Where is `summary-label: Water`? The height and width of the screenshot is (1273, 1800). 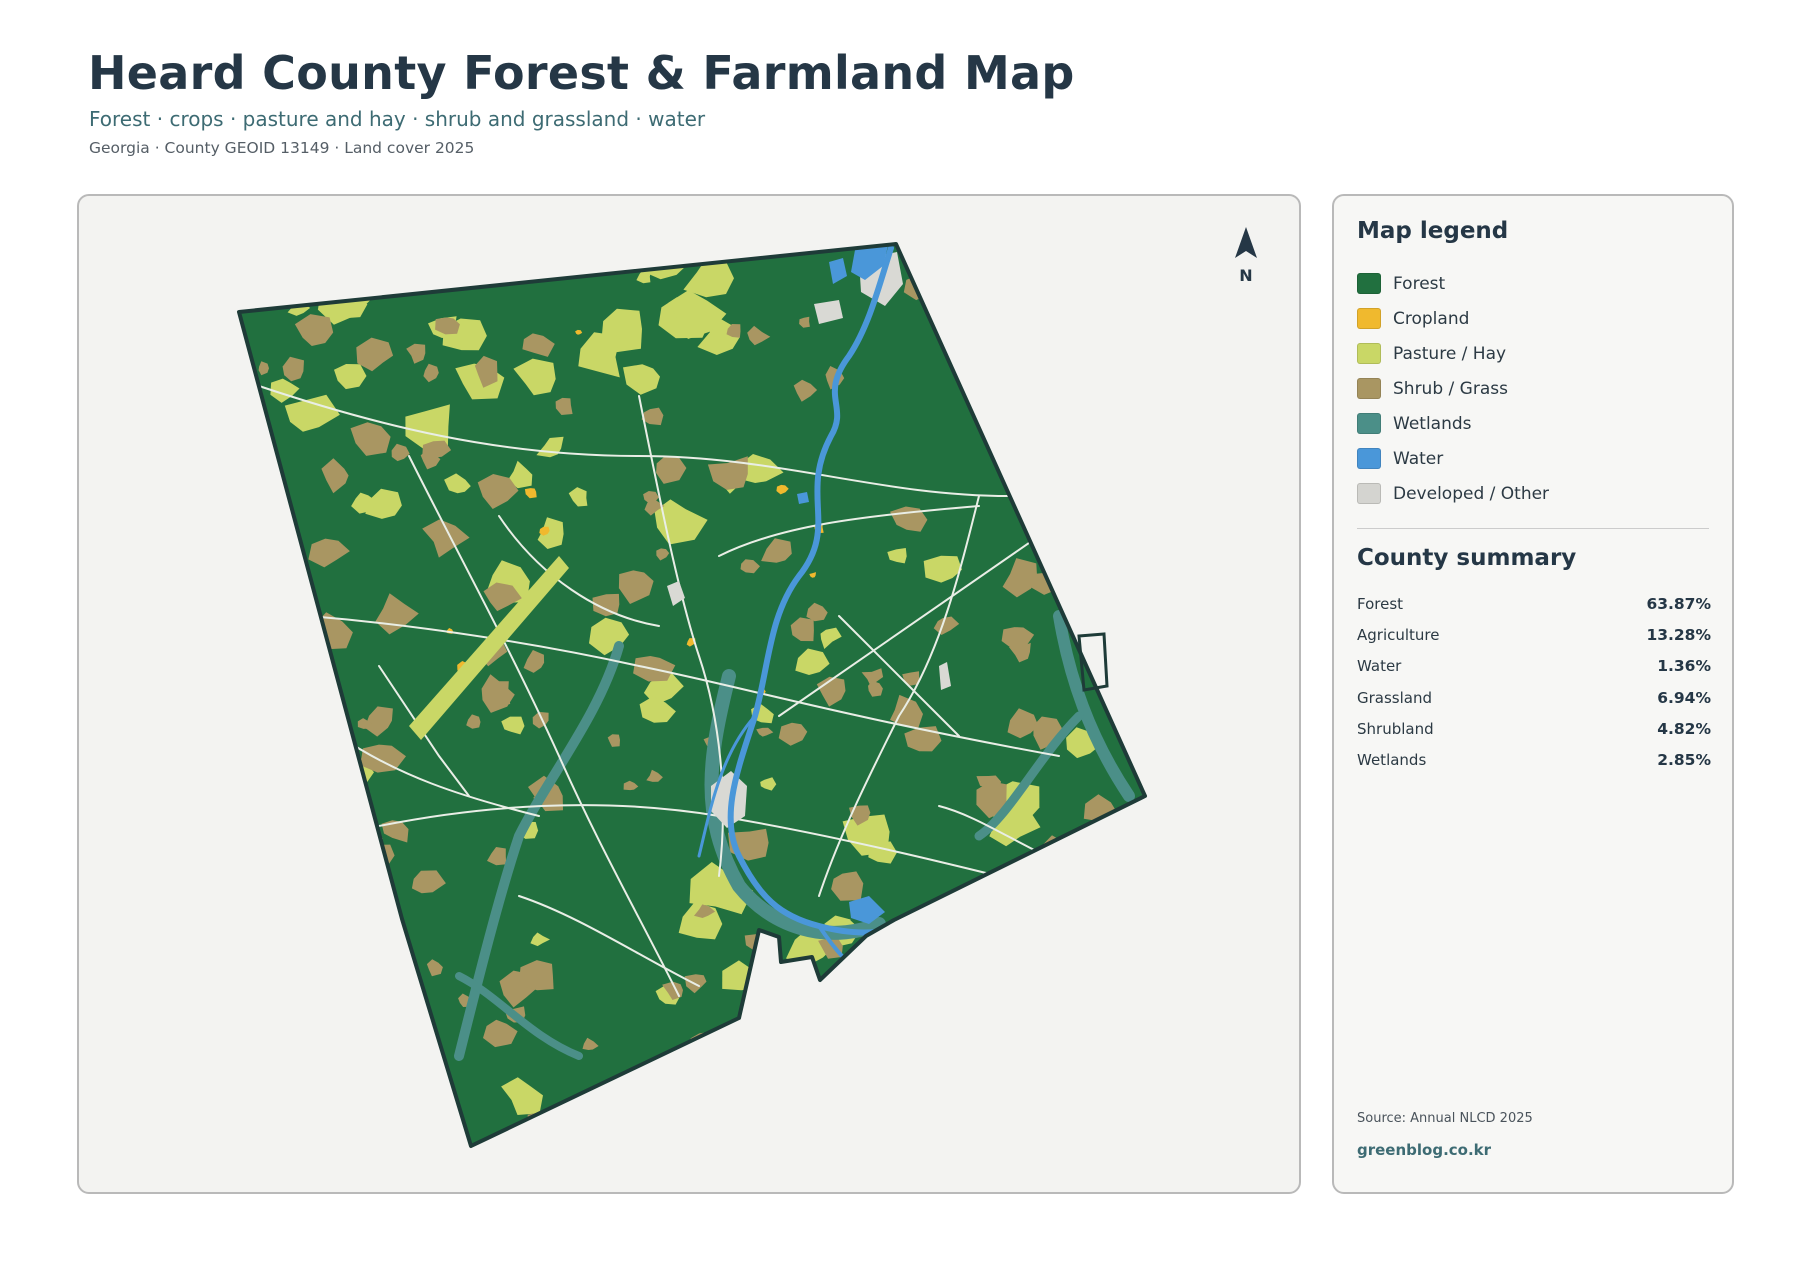 summary-label: Water is located at coordinates (1379, 666).